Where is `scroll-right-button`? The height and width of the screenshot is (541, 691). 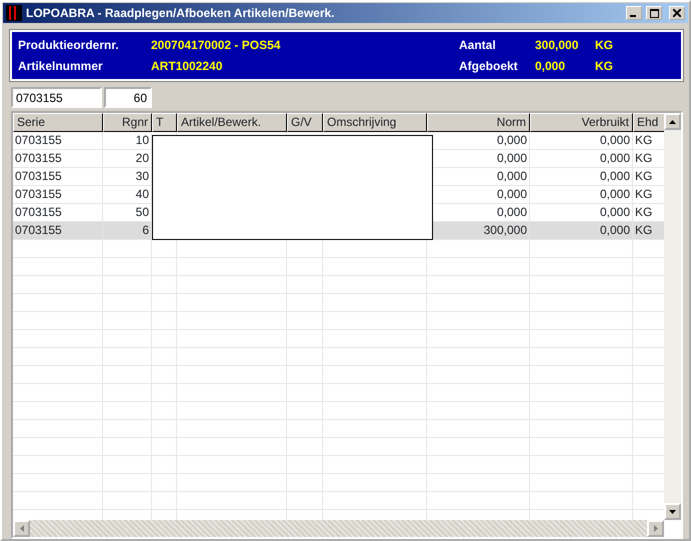 scroll-right-button is located at coordinates (655, 528).